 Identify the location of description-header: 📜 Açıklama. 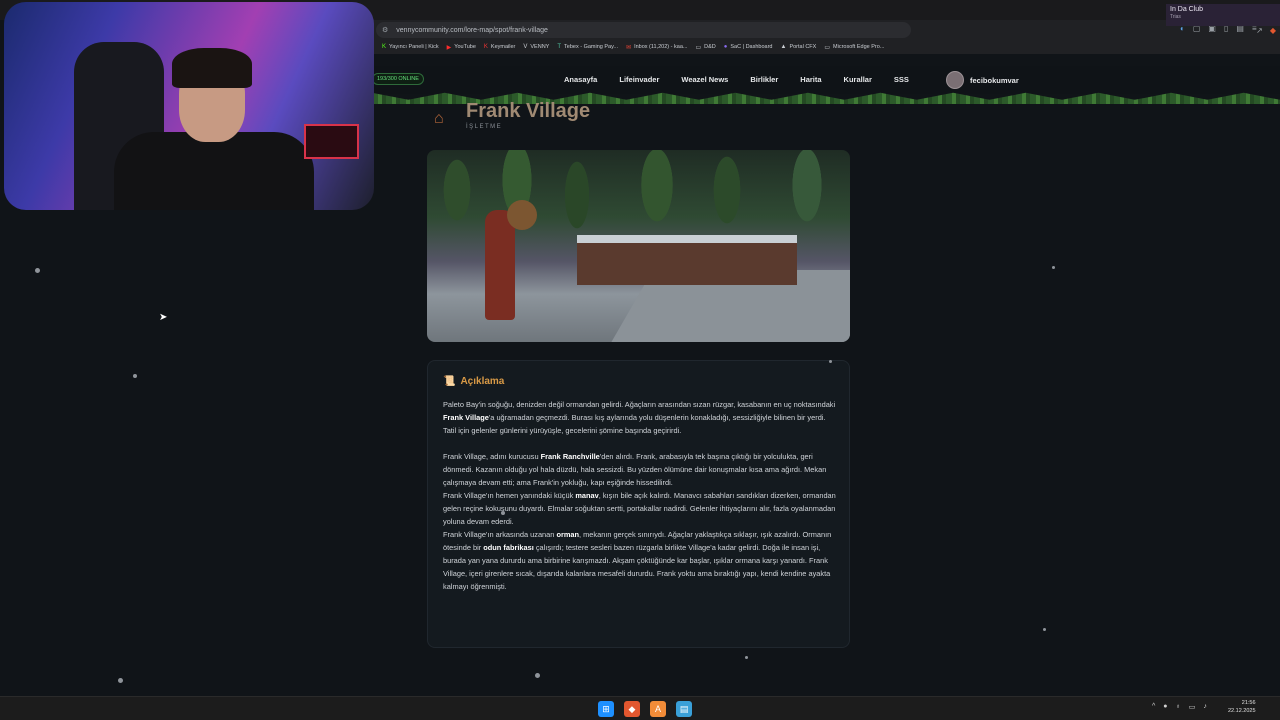
(473, 381).